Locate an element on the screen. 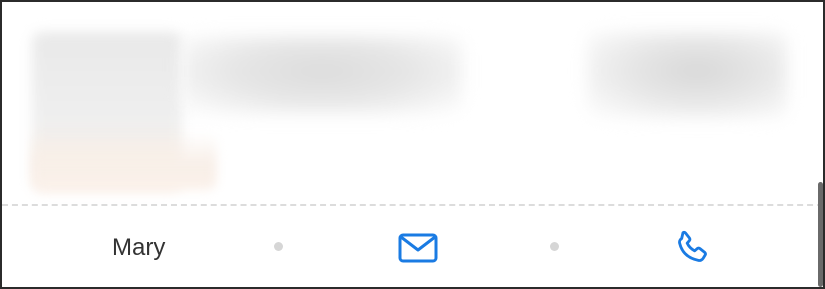  call-button is located at coordinates (692, 248).